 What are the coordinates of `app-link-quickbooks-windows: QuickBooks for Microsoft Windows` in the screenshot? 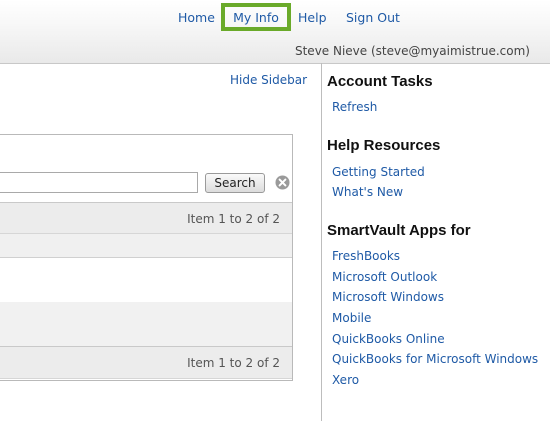 It's located at (435, 359).